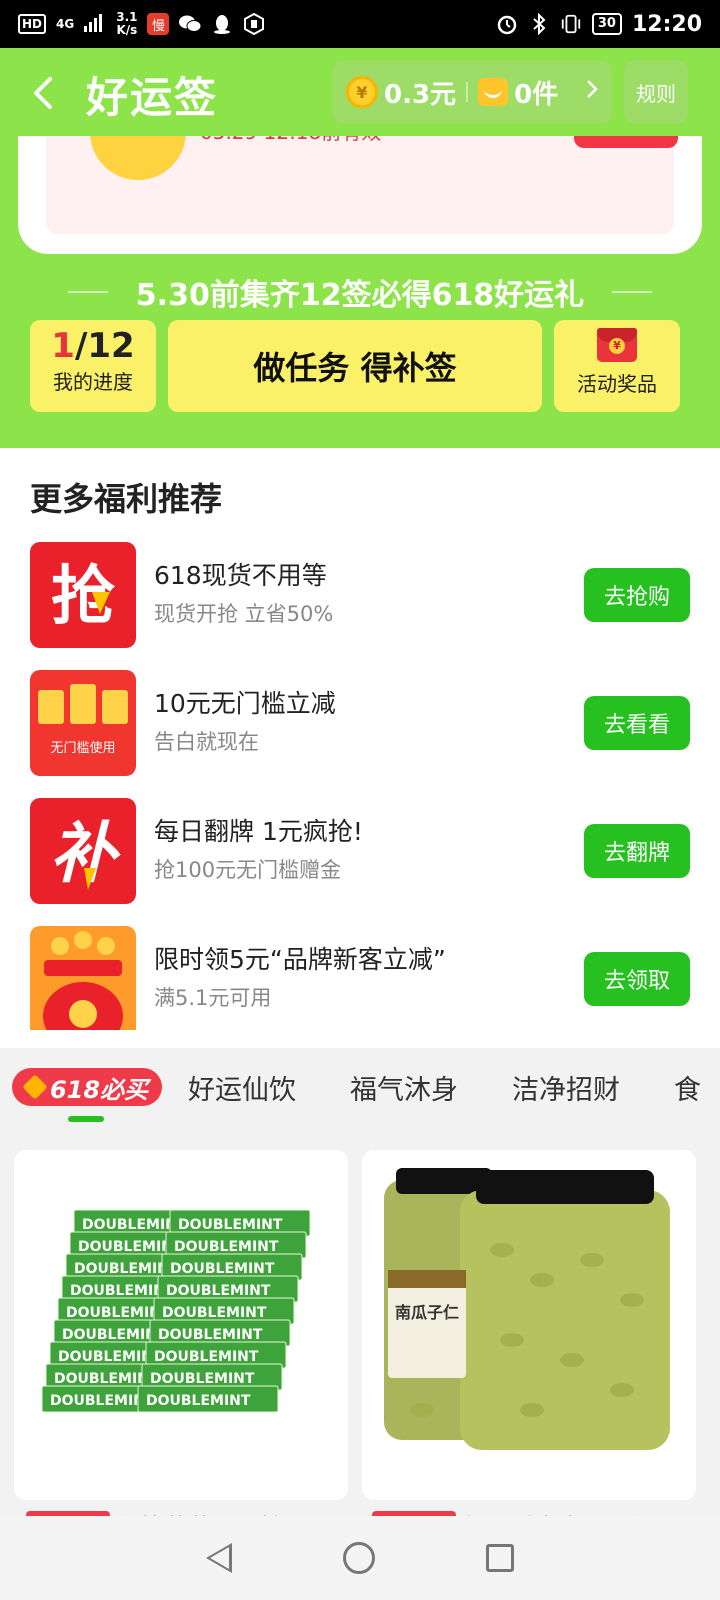 This screenshot has height=1600, width=720. Describe the element at coordinates (687, 1087) in the screenshot. I see `tab-food: 食` at that location.